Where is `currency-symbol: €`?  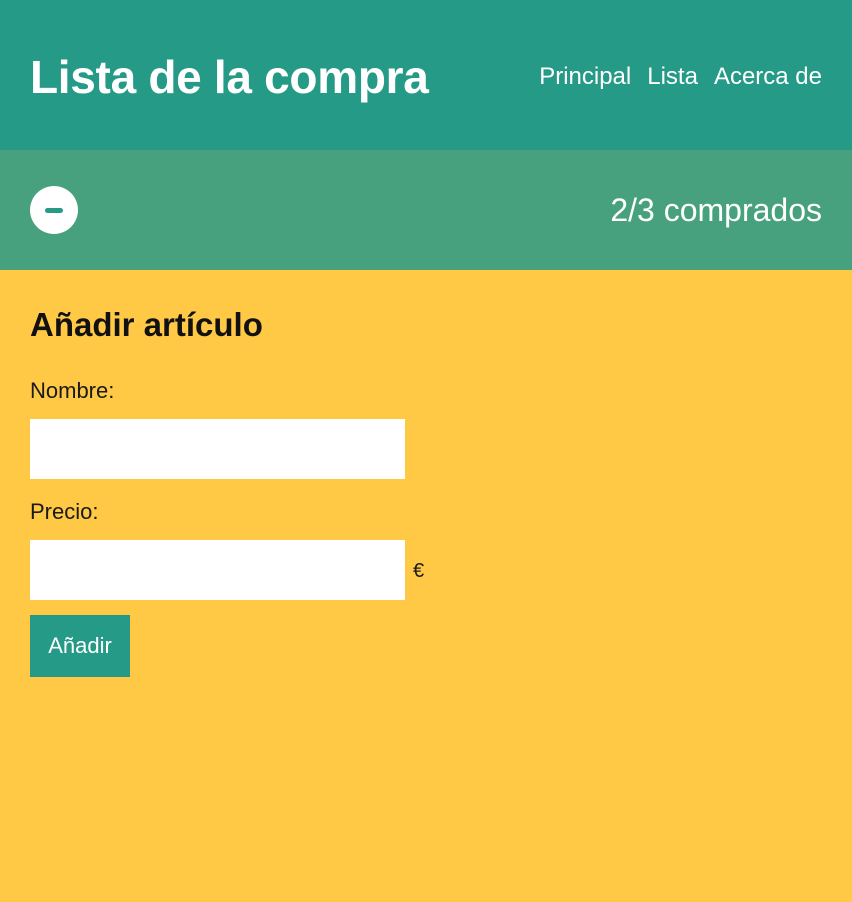
currency-symbol: € is located at coordinates (419, 570).